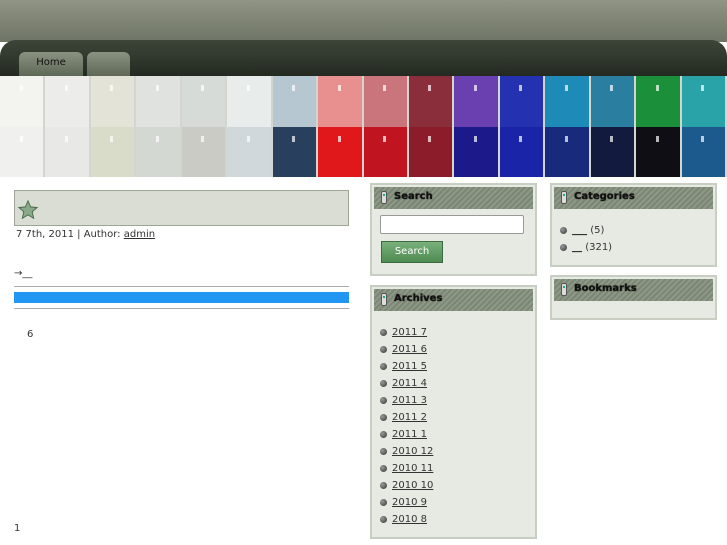  I want to click on category-link: __, so click(577, 247).